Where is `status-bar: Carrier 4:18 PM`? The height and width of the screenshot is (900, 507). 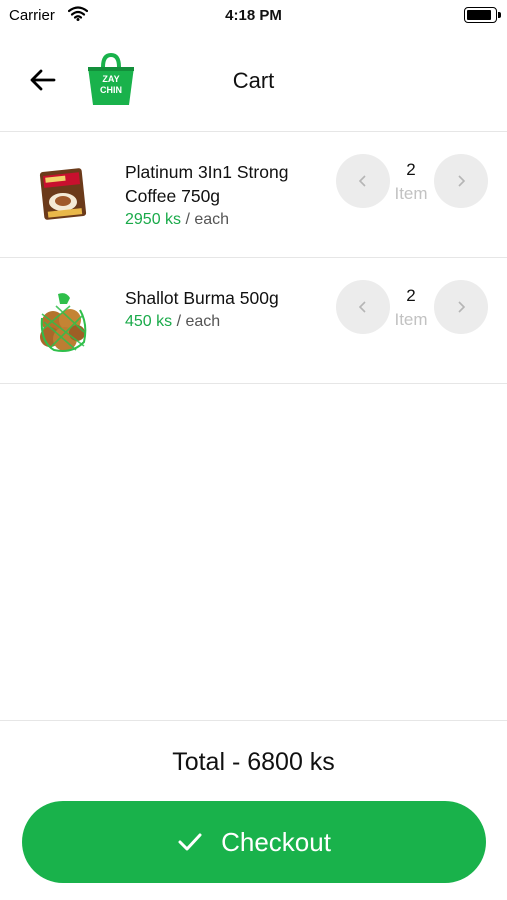 status-bar: Carrier 4:18 PM is located at coordinates (253, 16).